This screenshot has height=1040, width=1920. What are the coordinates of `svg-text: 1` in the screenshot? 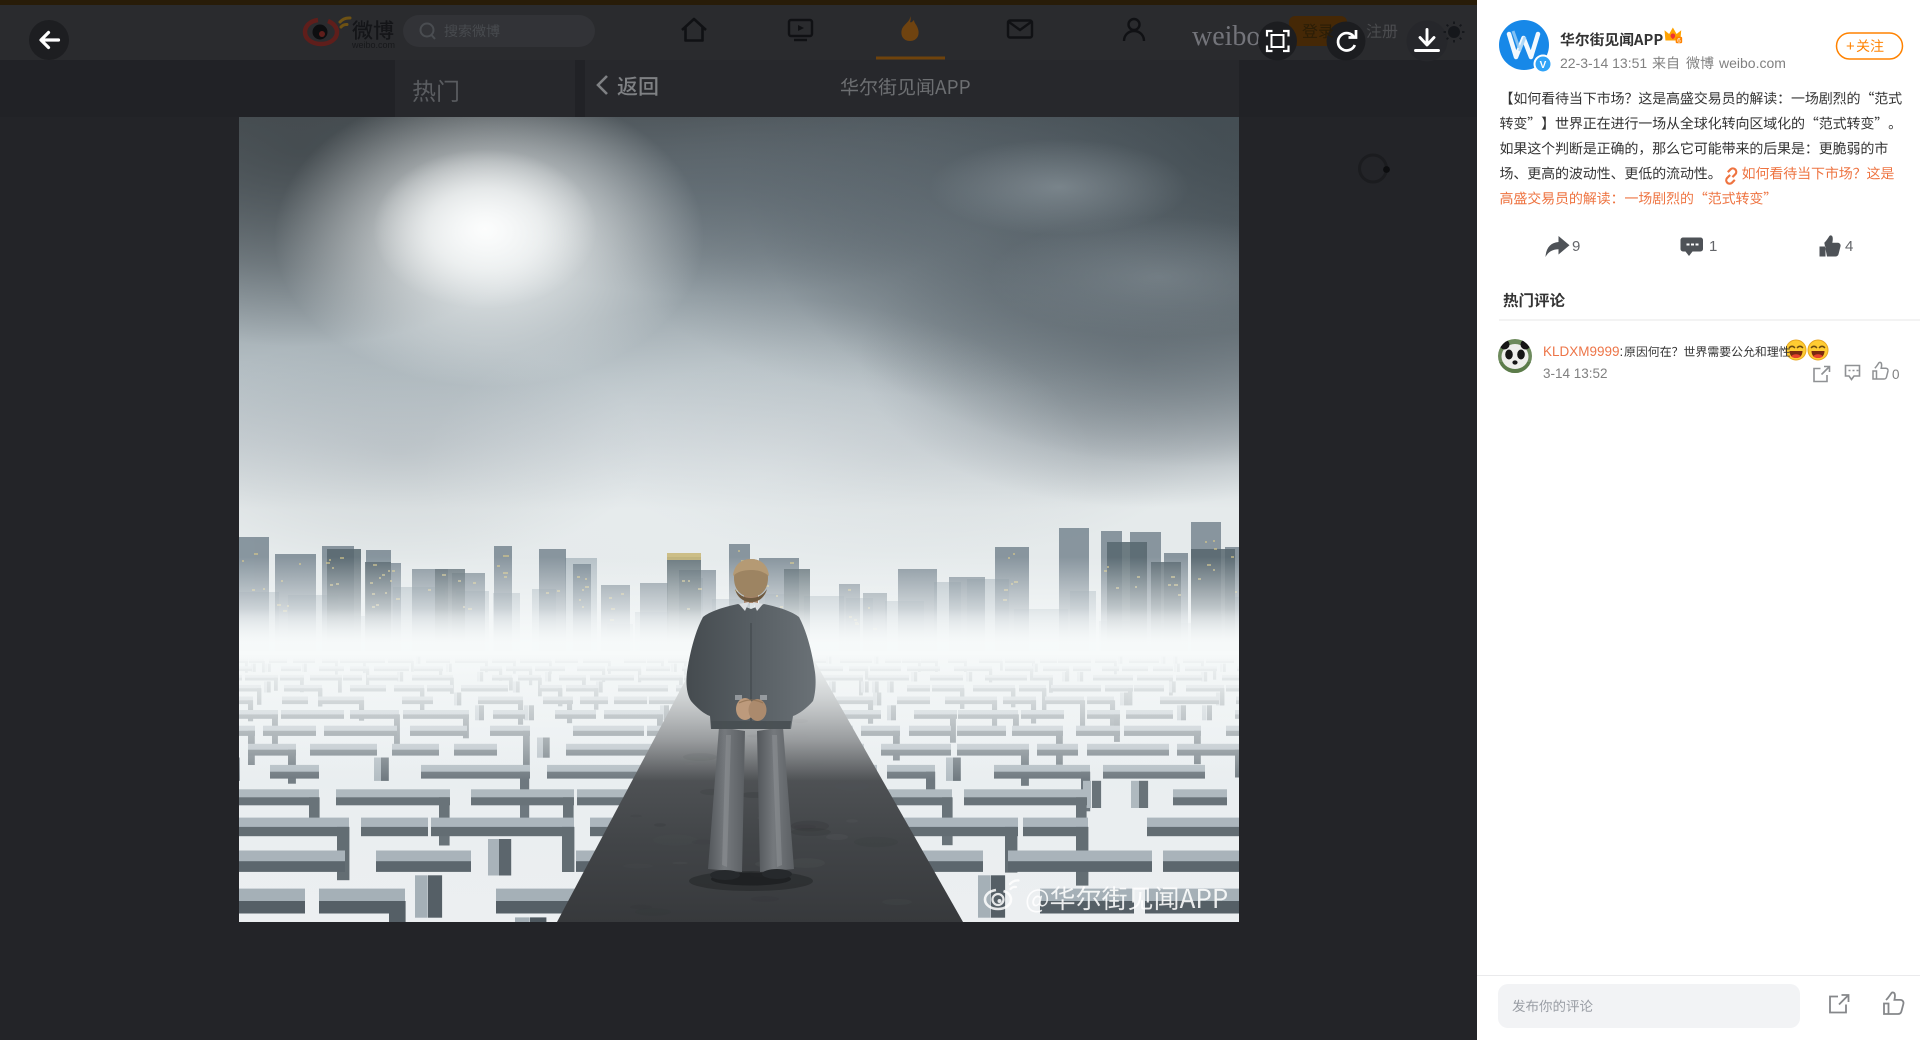 It's located at (1713, 246).